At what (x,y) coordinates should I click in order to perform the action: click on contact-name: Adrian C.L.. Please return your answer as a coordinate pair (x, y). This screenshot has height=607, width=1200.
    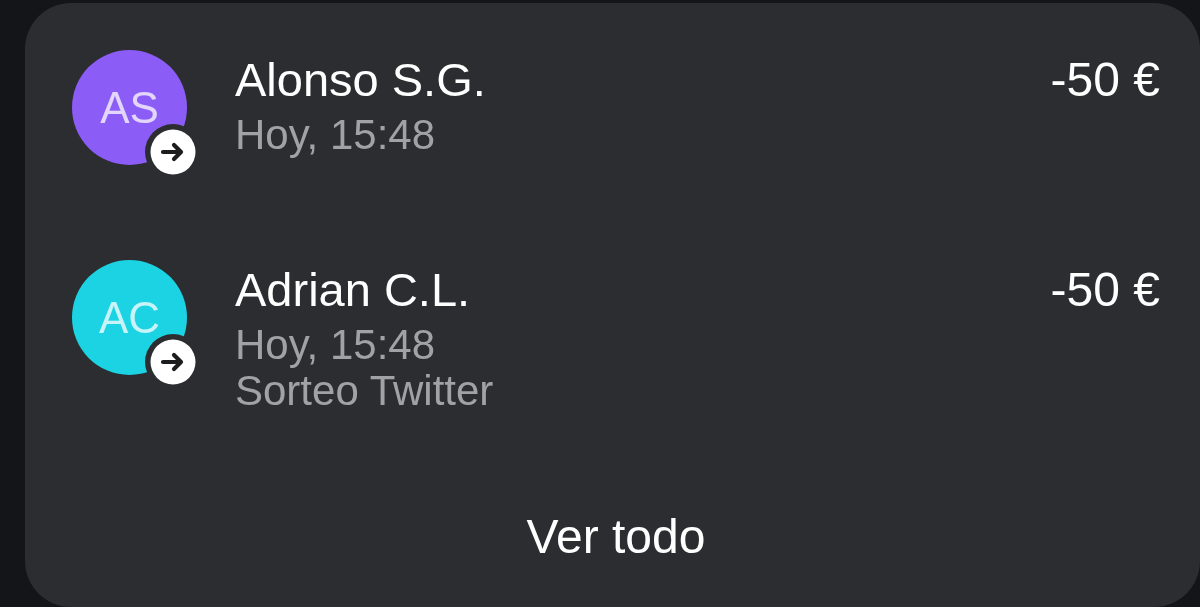
    Looking at the image, I should click on (353, 290).